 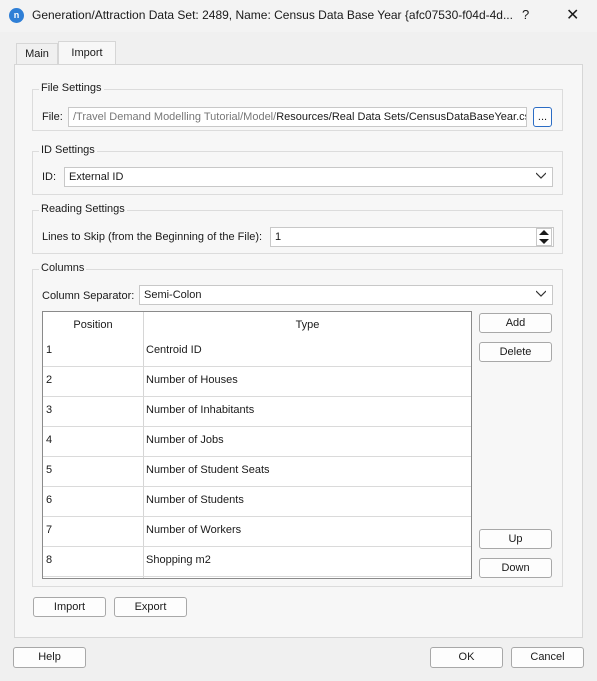 I want to click on id-select: External ID, so click(x=308, y=177).